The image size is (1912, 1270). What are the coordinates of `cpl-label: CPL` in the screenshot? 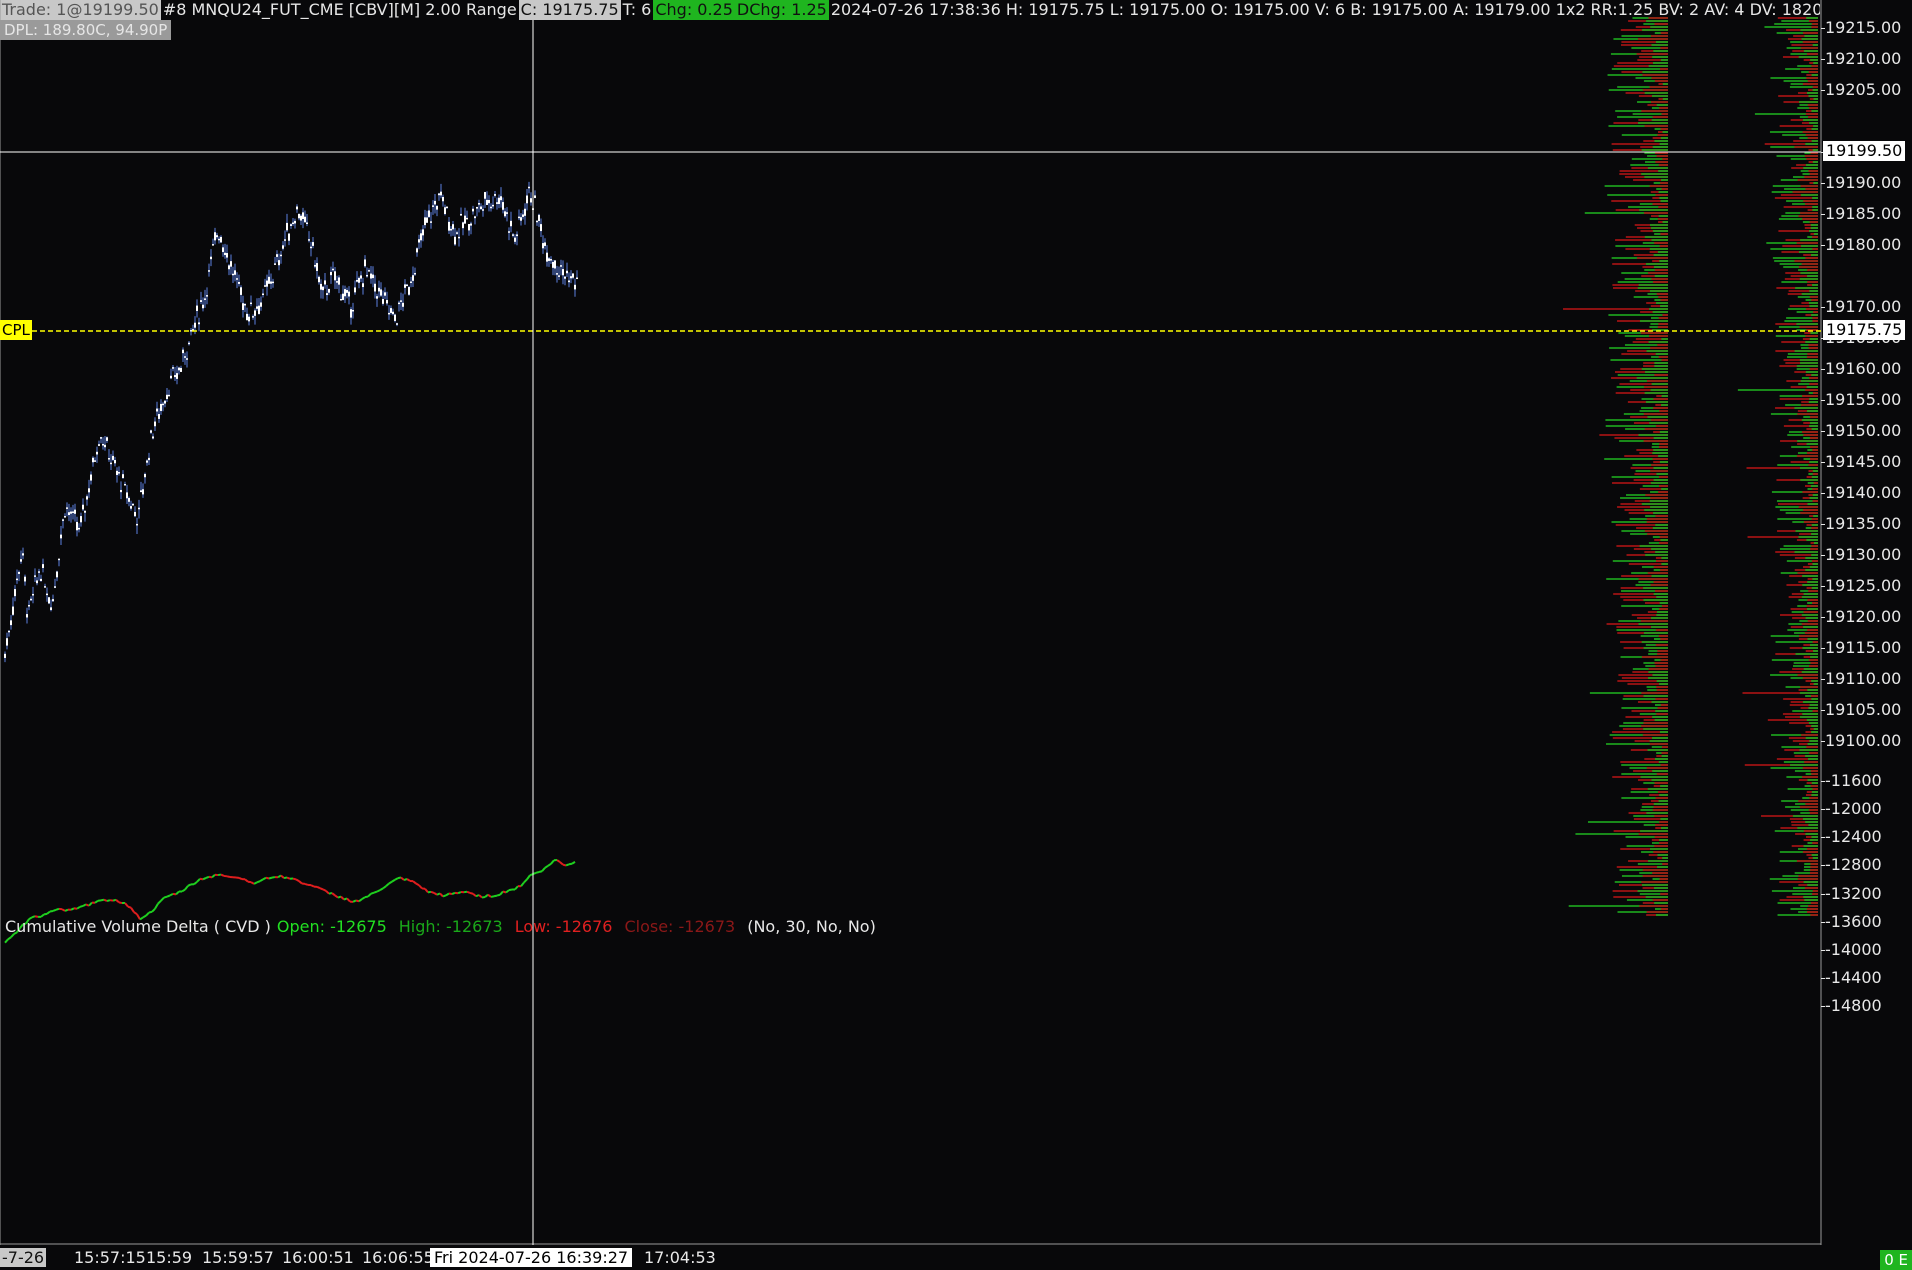 It's located at (16, 330).